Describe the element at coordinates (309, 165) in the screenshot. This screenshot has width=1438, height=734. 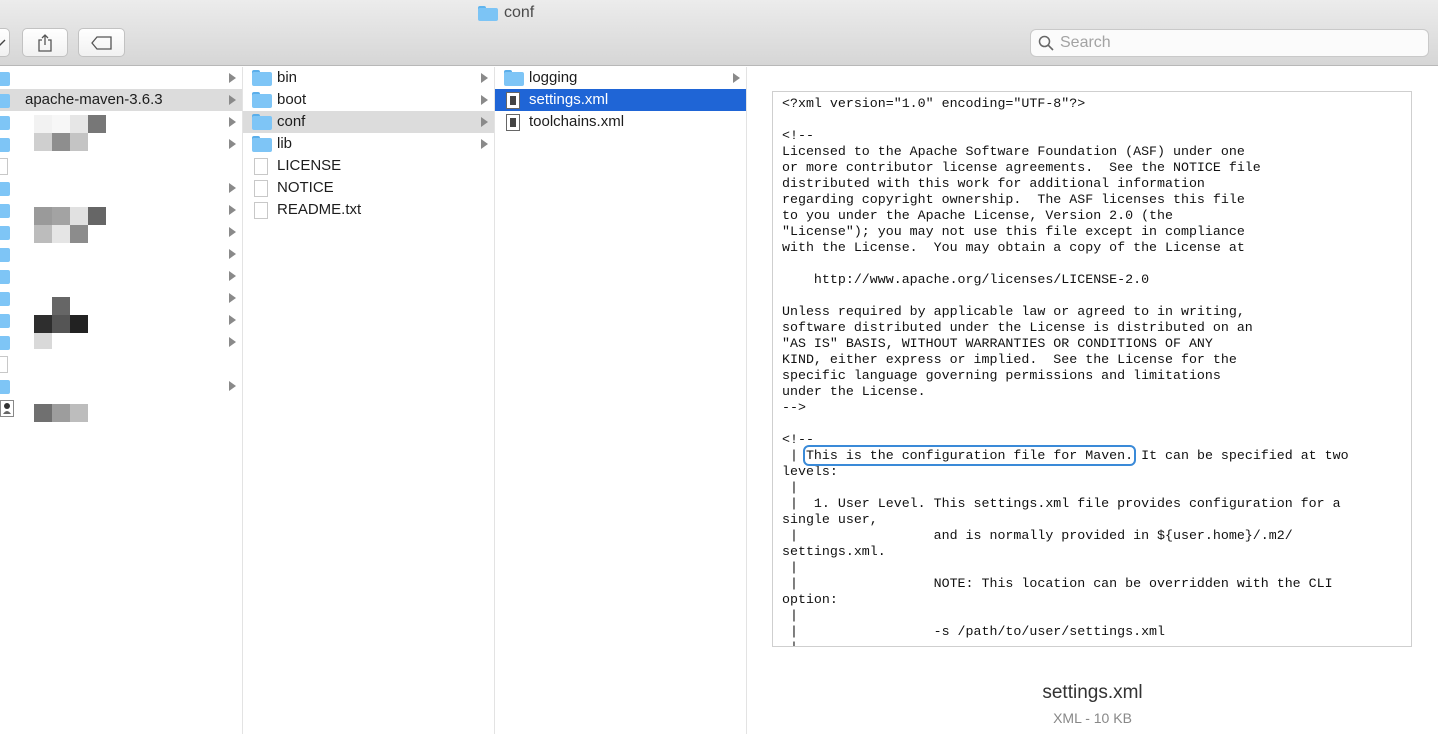
I see `list-item-label: LICENSE` at that location.